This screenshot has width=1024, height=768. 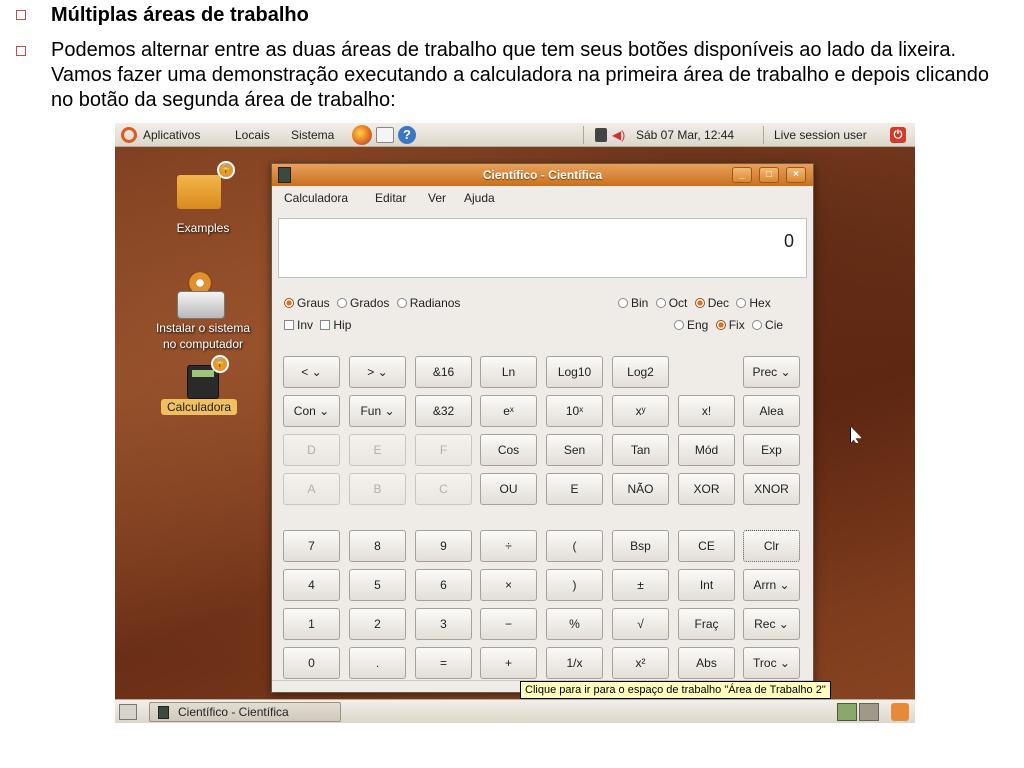 What do you see at coordinates (128, 712) in the screenshot?
I see `show-desktop-icon` at bounding box center [128, 712].